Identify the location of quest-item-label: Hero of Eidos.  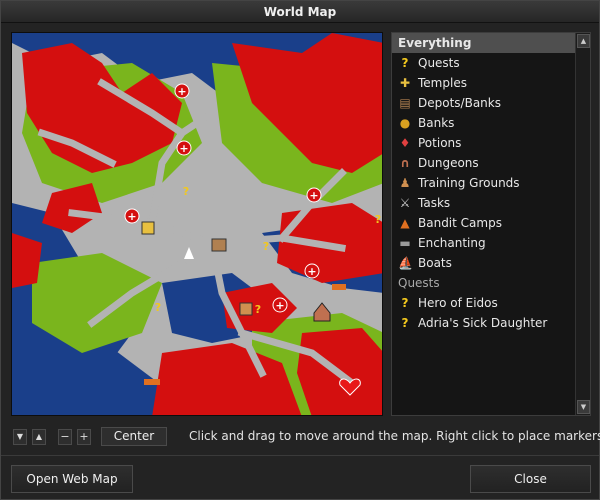
(458, 303).